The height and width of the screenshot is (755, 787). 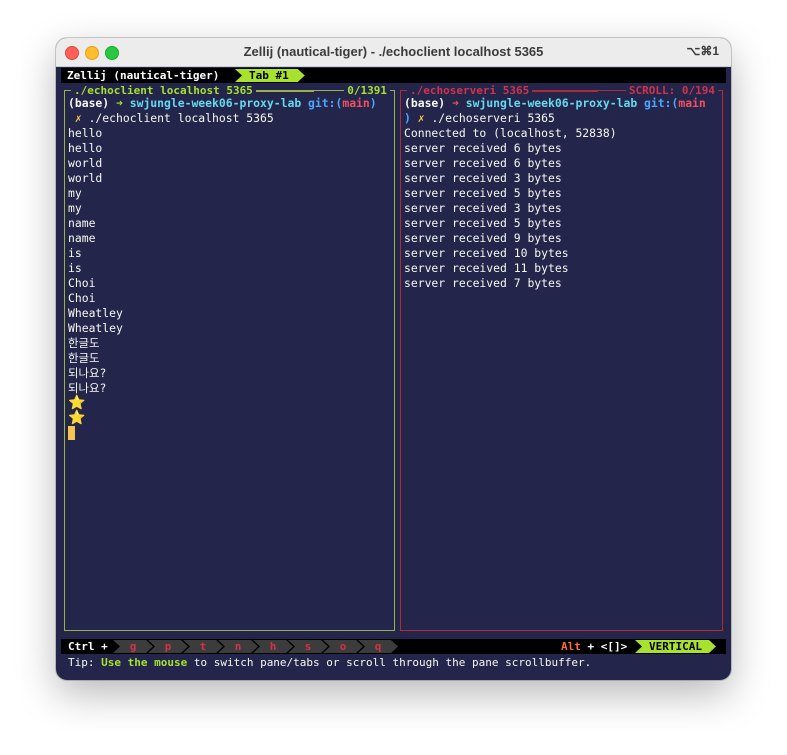 What do you see at coordinates (231, 433) in the screenshot?
I see `input-line` at bounding box center [231, 433].